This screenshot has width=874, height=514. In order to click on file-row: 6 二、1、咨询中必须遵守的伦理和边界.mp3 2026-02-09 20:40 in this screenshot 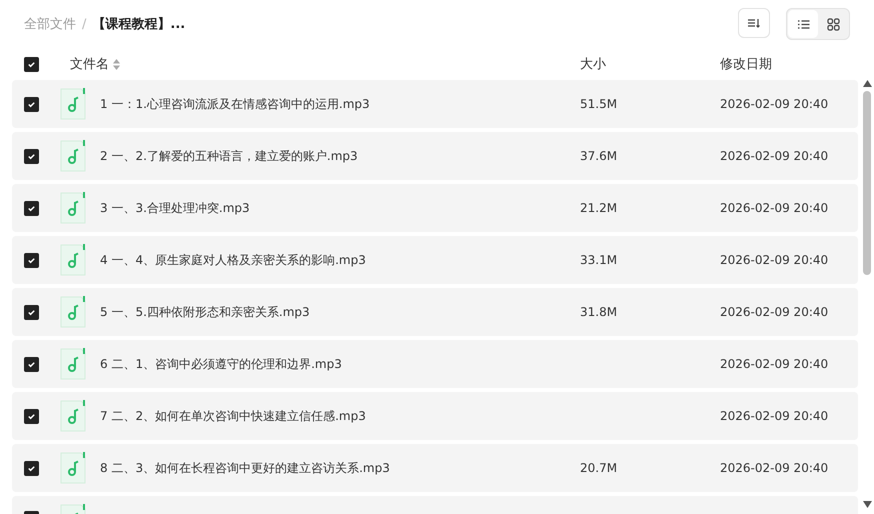, I will do `click(435, 364)`.